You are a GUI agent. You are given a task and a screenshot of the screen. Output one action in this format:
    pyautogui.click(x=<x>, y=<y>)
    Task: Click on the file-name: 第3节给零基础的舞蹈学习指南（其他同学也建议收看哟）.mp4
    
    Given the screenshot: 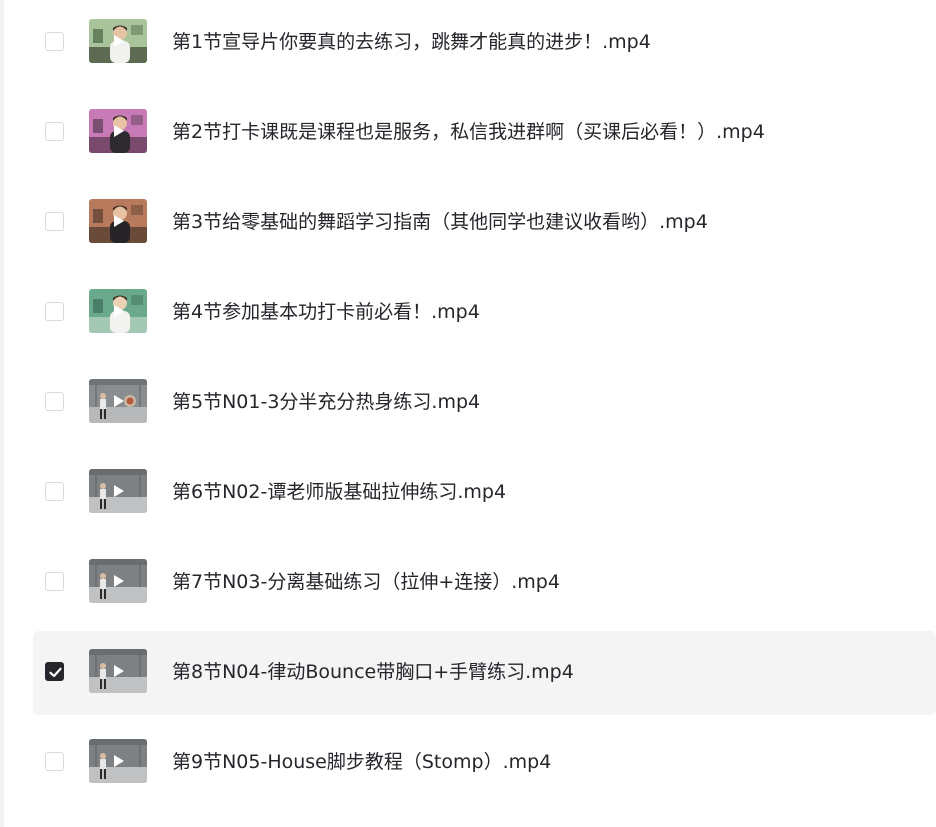 What is the action you would take?
    pyautogui.click(x=440, y=222)
    